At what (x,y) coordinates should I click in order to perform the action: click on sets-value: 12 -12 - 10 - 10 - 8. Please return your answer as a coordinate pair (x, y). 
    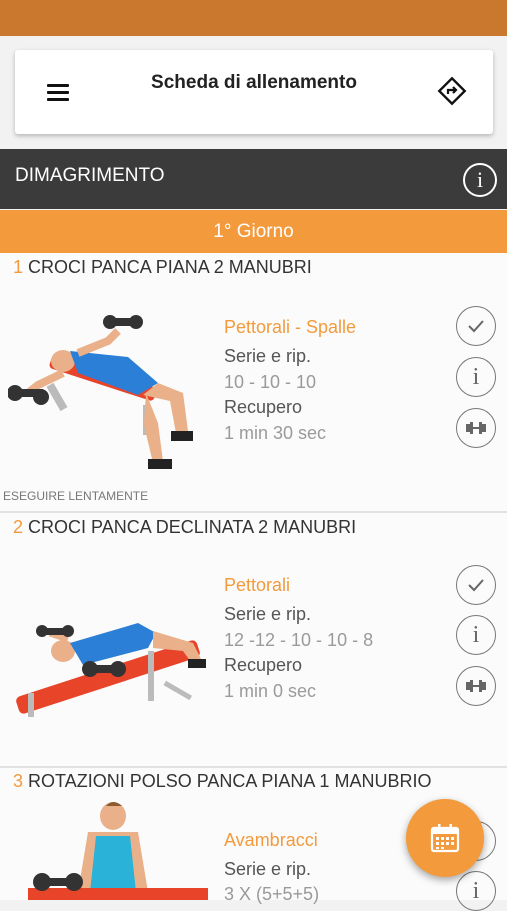
    Looking at the image, I should click on (299, 640).